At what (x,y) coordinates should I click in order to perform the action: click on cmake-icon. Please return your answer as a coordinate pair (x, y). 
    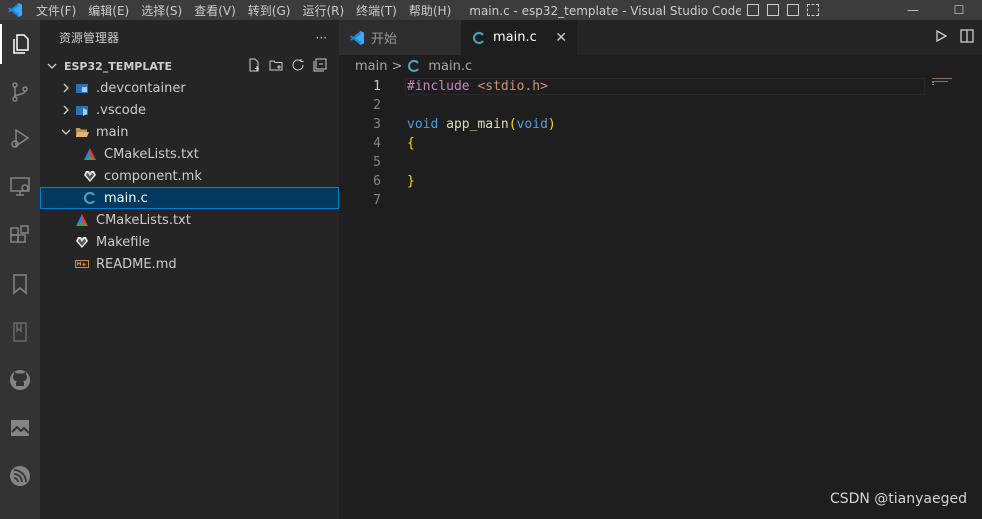
    Looking at the image, I should click on (90, 154).